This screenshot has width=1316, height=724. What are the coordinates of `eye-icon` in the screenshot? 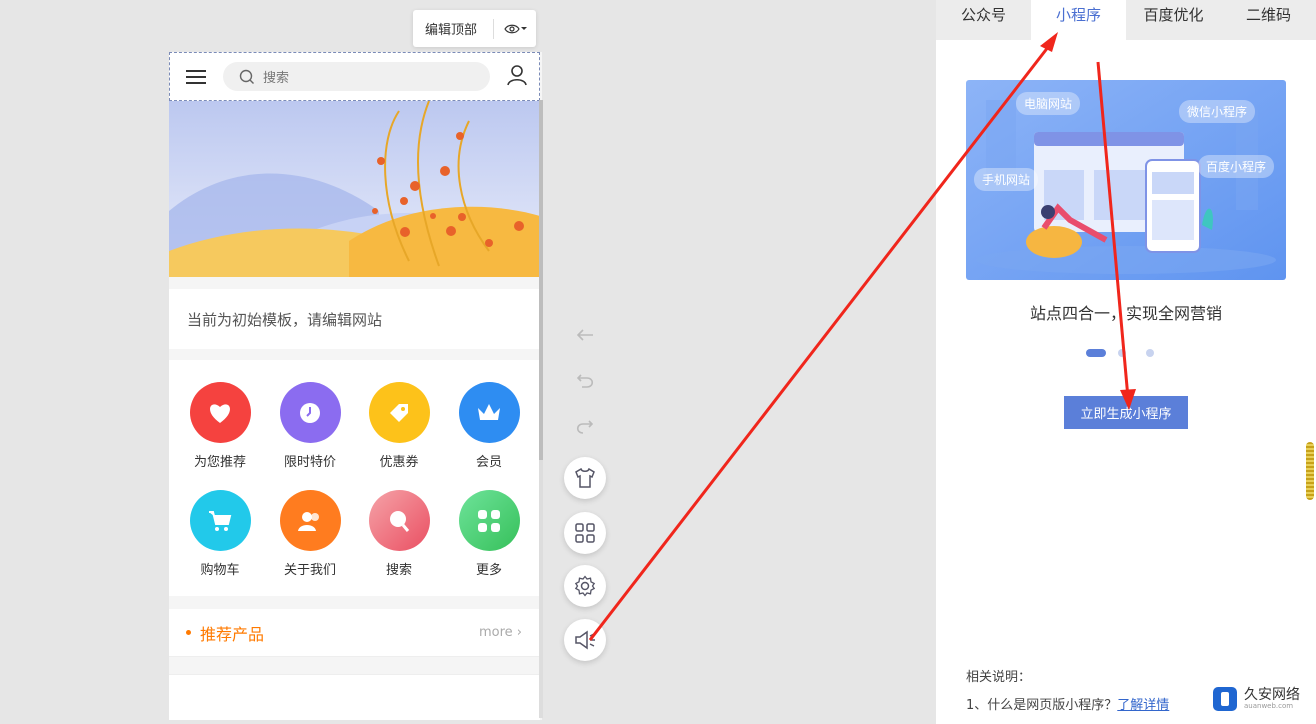 It's located at (512, 28).